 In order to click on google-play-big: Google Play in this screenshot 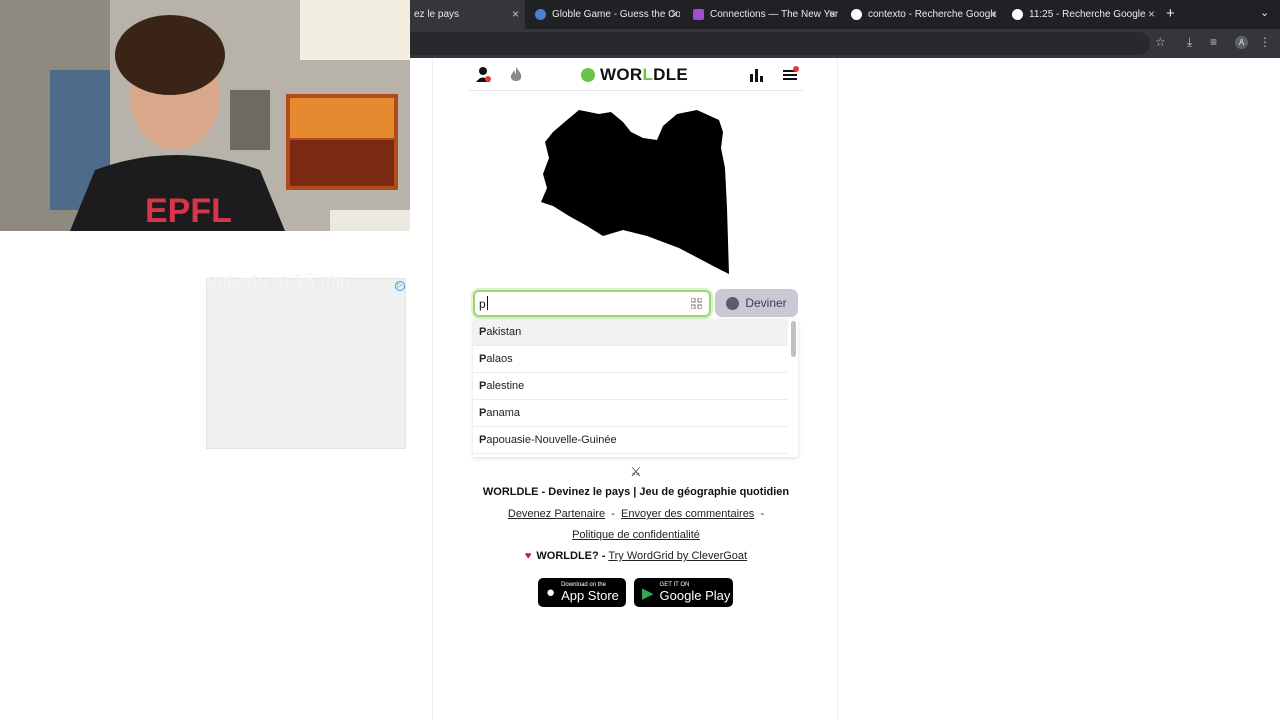, I will do `click(695, 595)`.